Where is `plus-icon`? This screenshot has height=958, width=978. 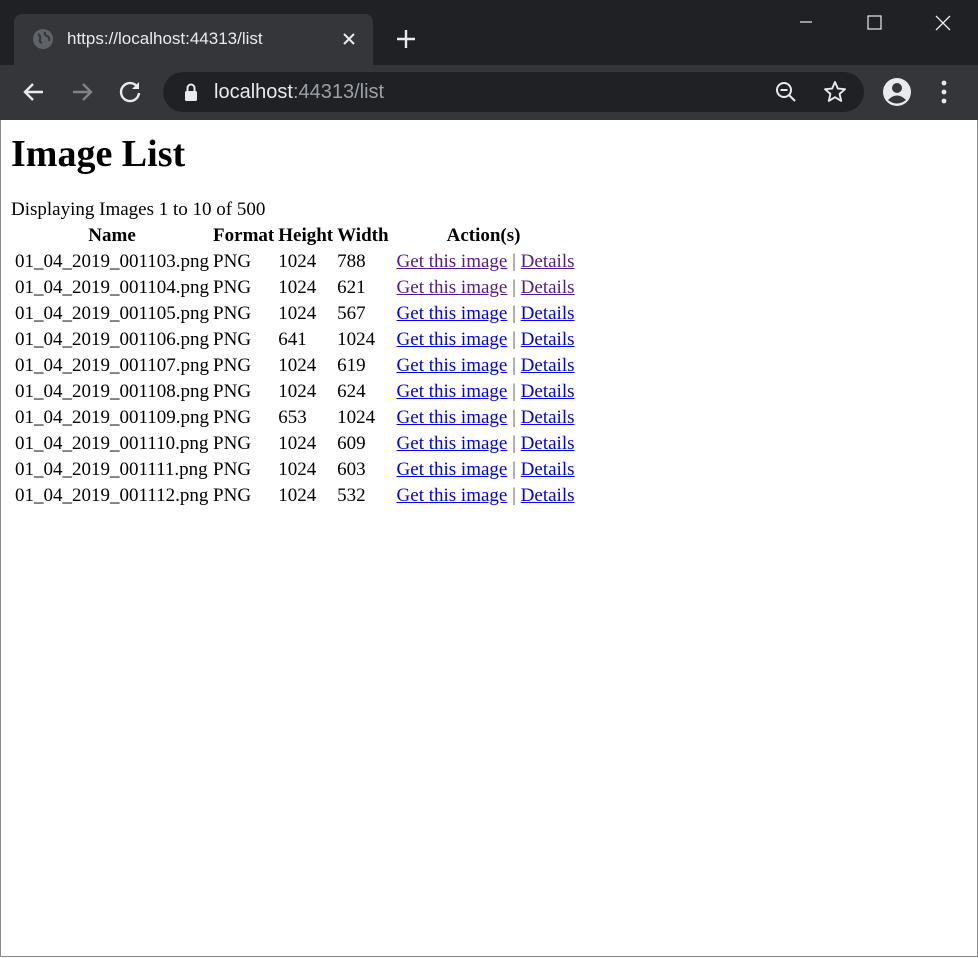
plus-icon is located at coordinates (406, 39).